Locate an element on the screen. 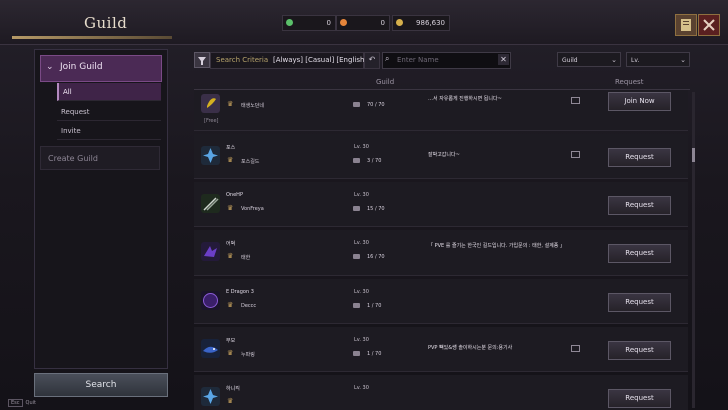 Image resolution: width=728 pixels, height=410 pixels. green-gem-icon is located at coordinates (289, 22).